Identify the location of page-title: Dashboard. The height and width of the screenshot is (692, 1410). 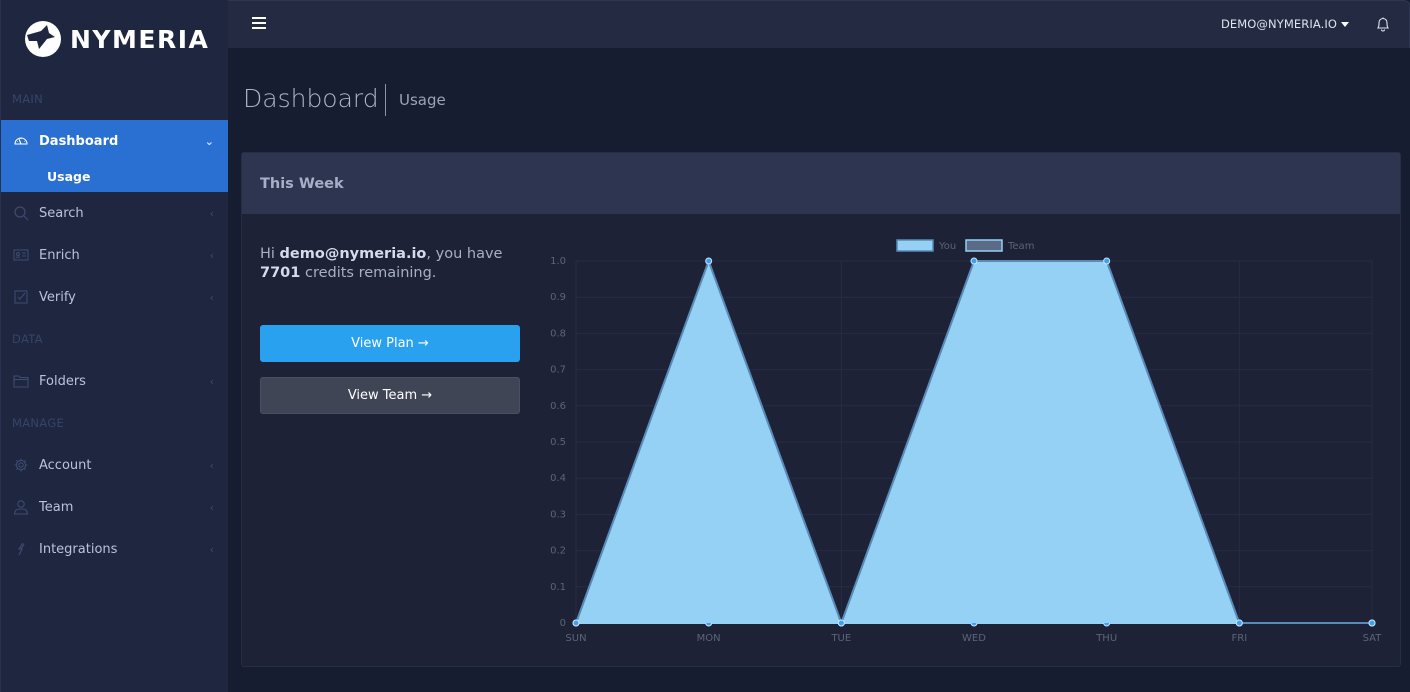
(311, 98).